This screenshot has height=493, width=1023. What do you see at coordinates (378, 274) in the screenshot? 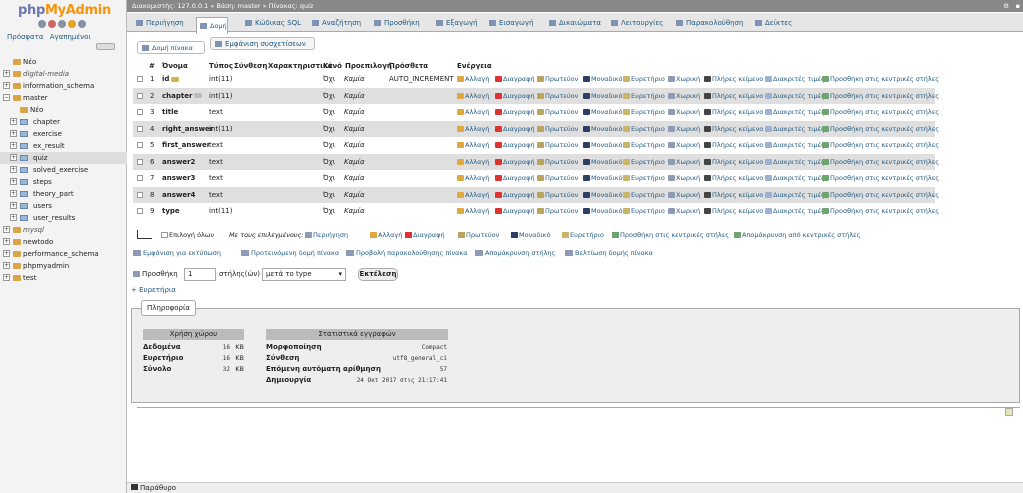
I see `execute-button: Εκτέλεση` at bounding box center [378, 274].